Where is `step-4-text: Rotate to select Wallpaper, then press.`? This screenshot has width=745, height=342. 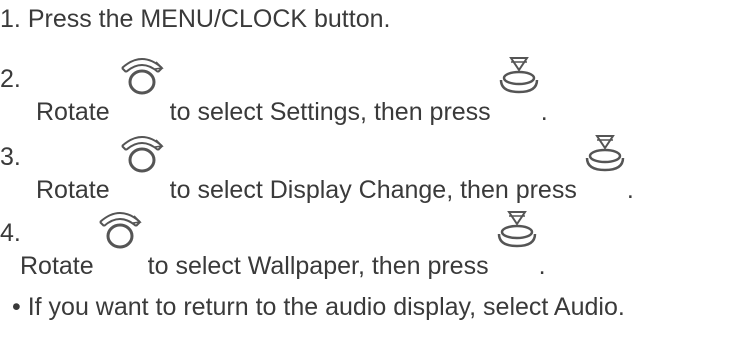 step-4-text: Rotate to select Wallpaper, then press. is located at coordinates (283, 246).